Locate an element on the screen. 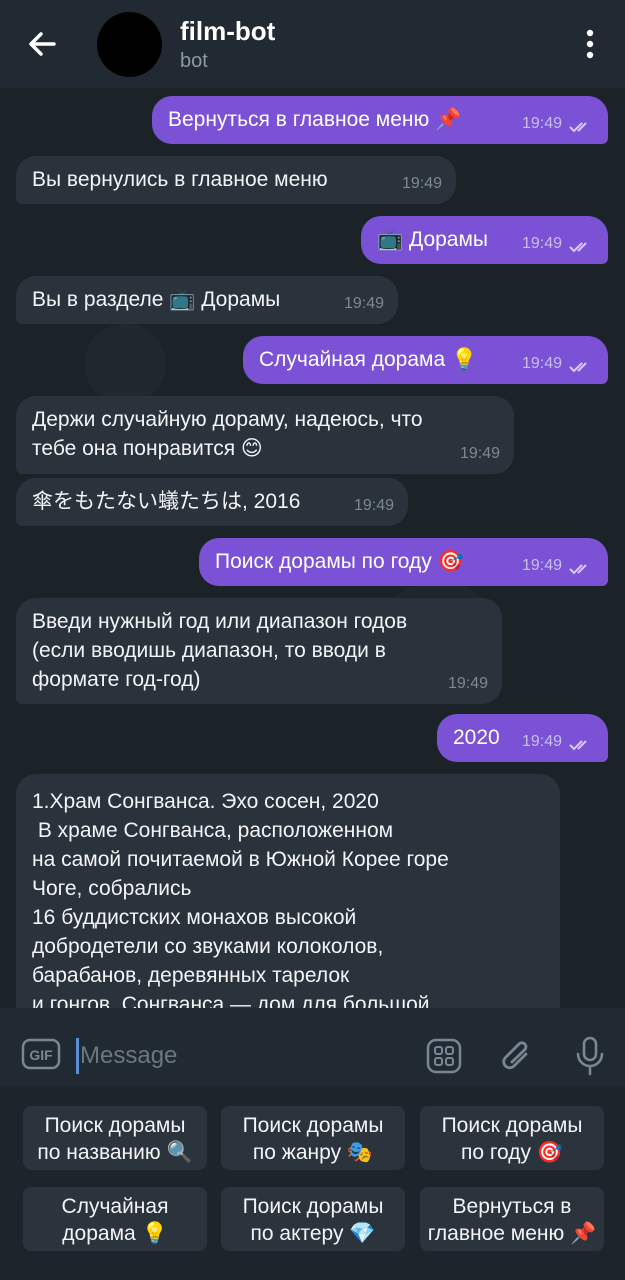 The image size is (625, 1280). message-text: 傘をもたない蟻たちは, 2016 is located at coordinates (166, 501).